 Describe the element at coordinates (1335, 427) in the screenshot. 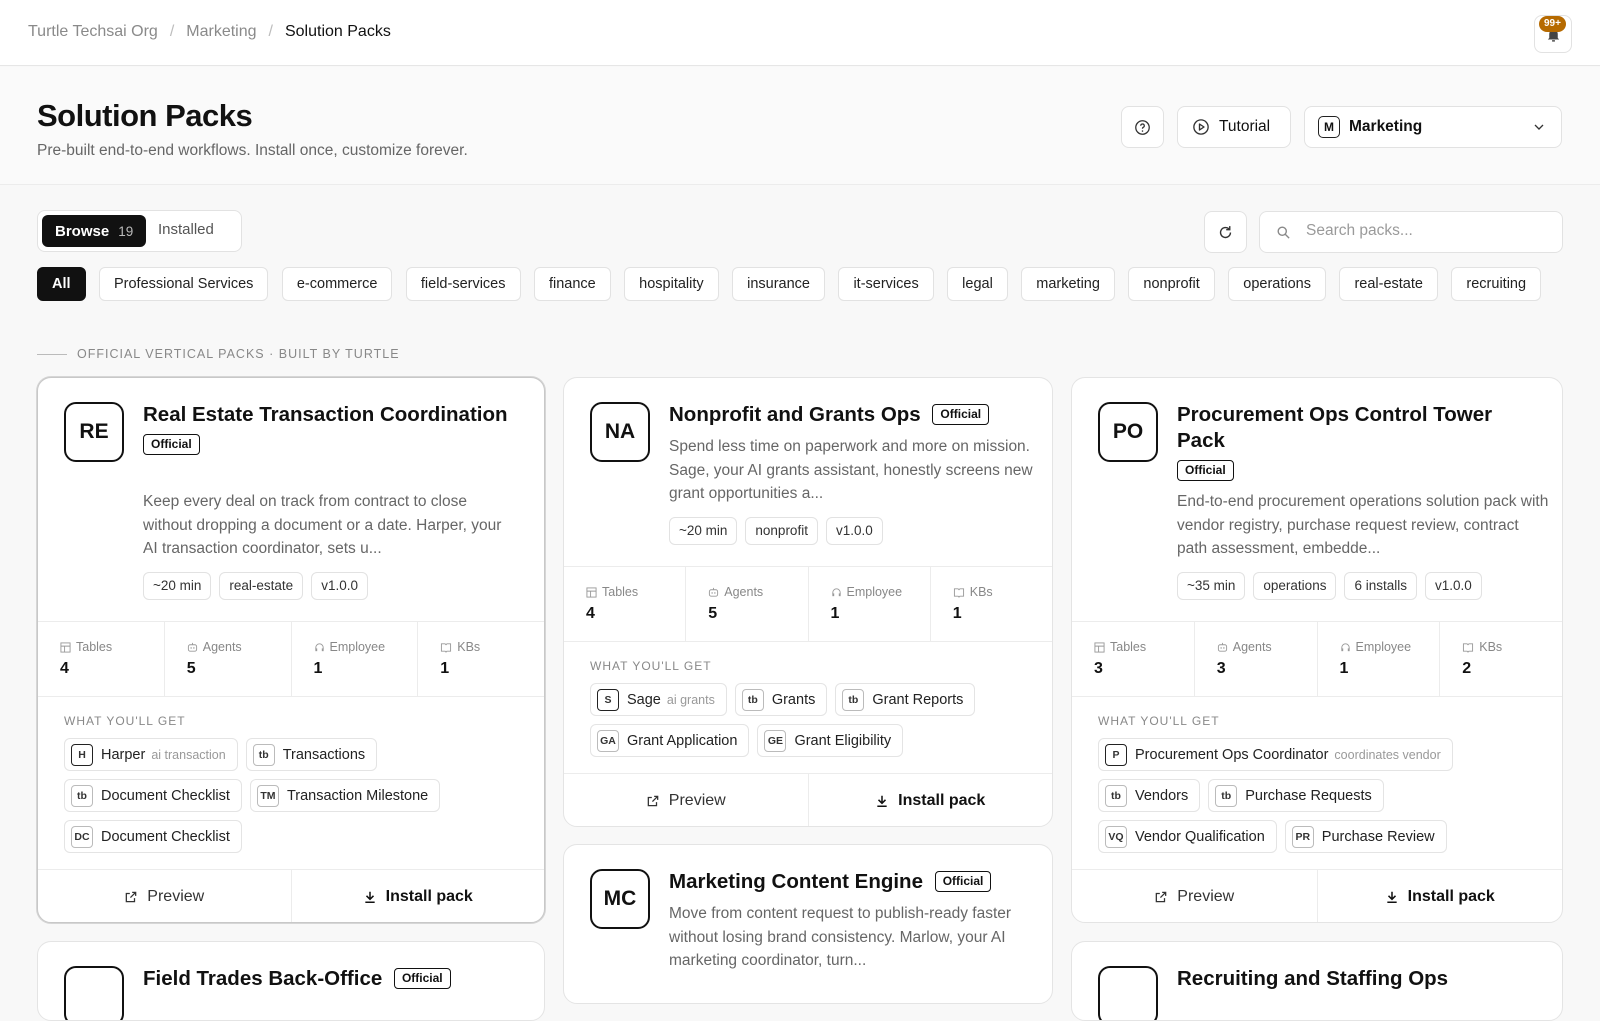

I see `pack-title-text: Procurement Ops Control Tower Pack` at that location.